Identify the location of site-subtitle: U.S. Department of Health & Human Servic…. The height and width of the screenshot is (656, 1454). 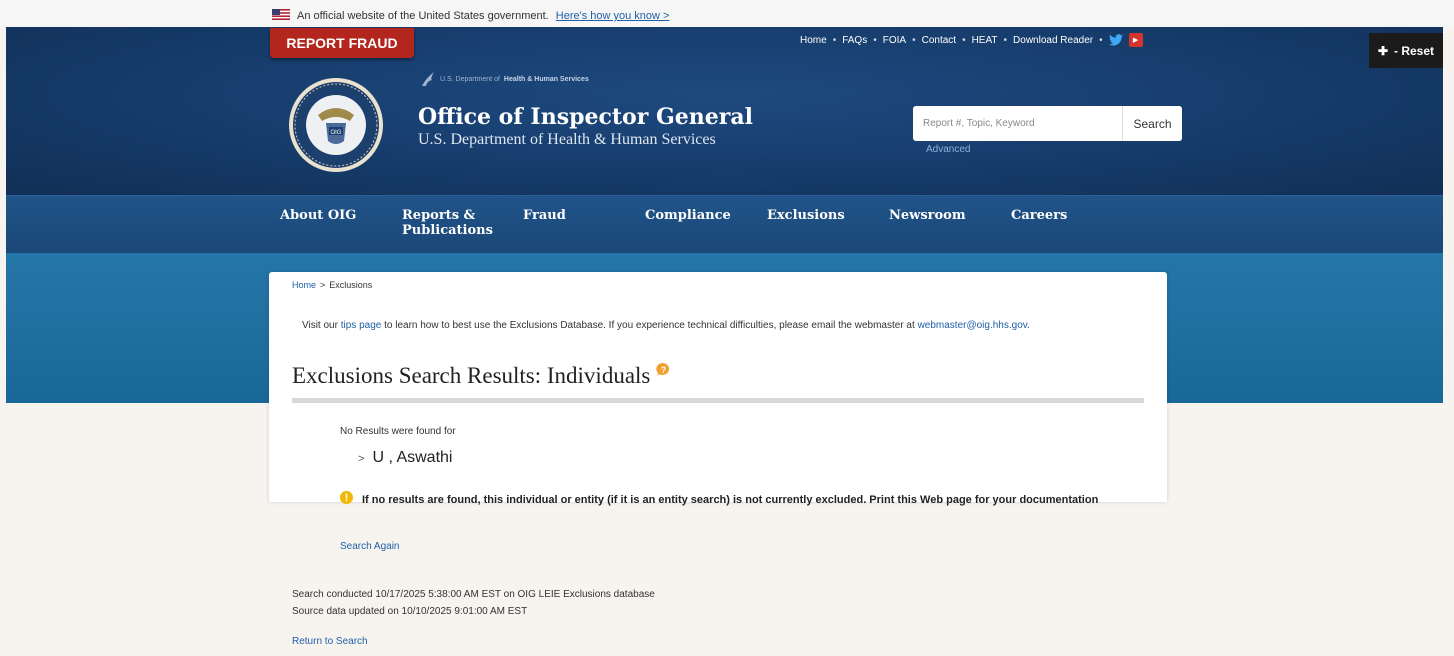
(567, 139).